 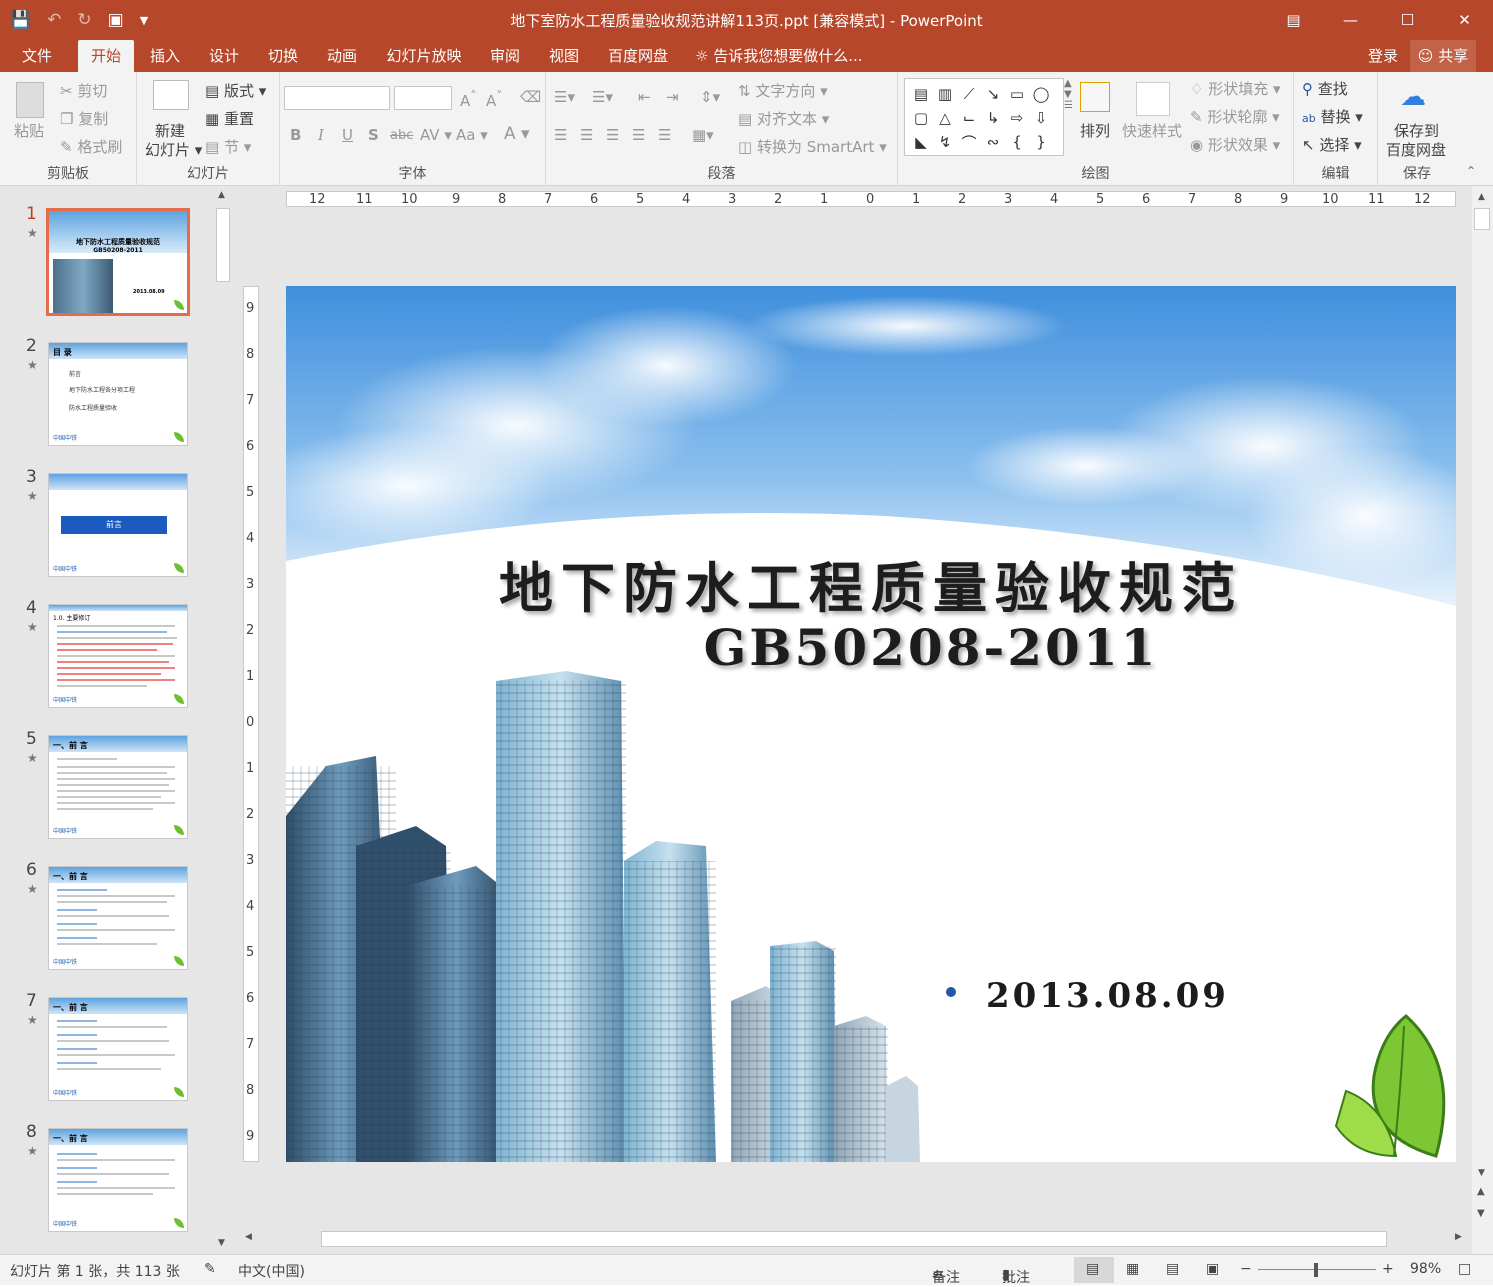 I want to click on thumbnail-scrollbar: ▲ ▼, so click(x=223, y=722).